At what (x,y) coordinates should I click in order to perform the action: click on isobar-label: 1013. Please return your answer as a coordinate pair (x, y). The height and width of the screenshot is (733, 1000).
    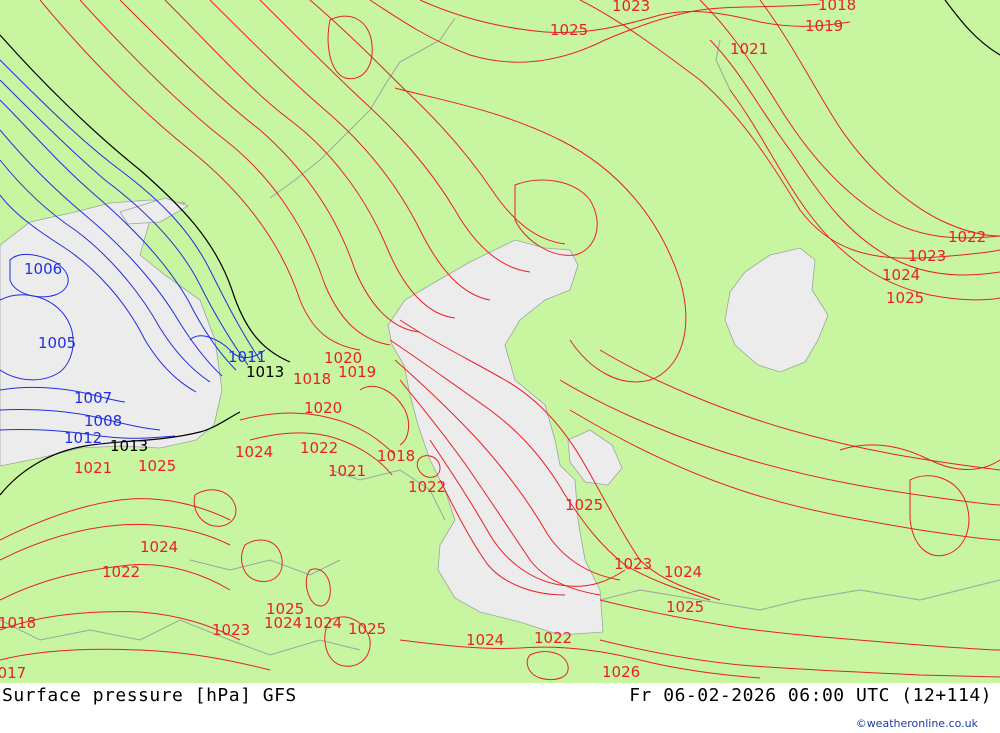
    Looking at the image, I should click on (129, 446).